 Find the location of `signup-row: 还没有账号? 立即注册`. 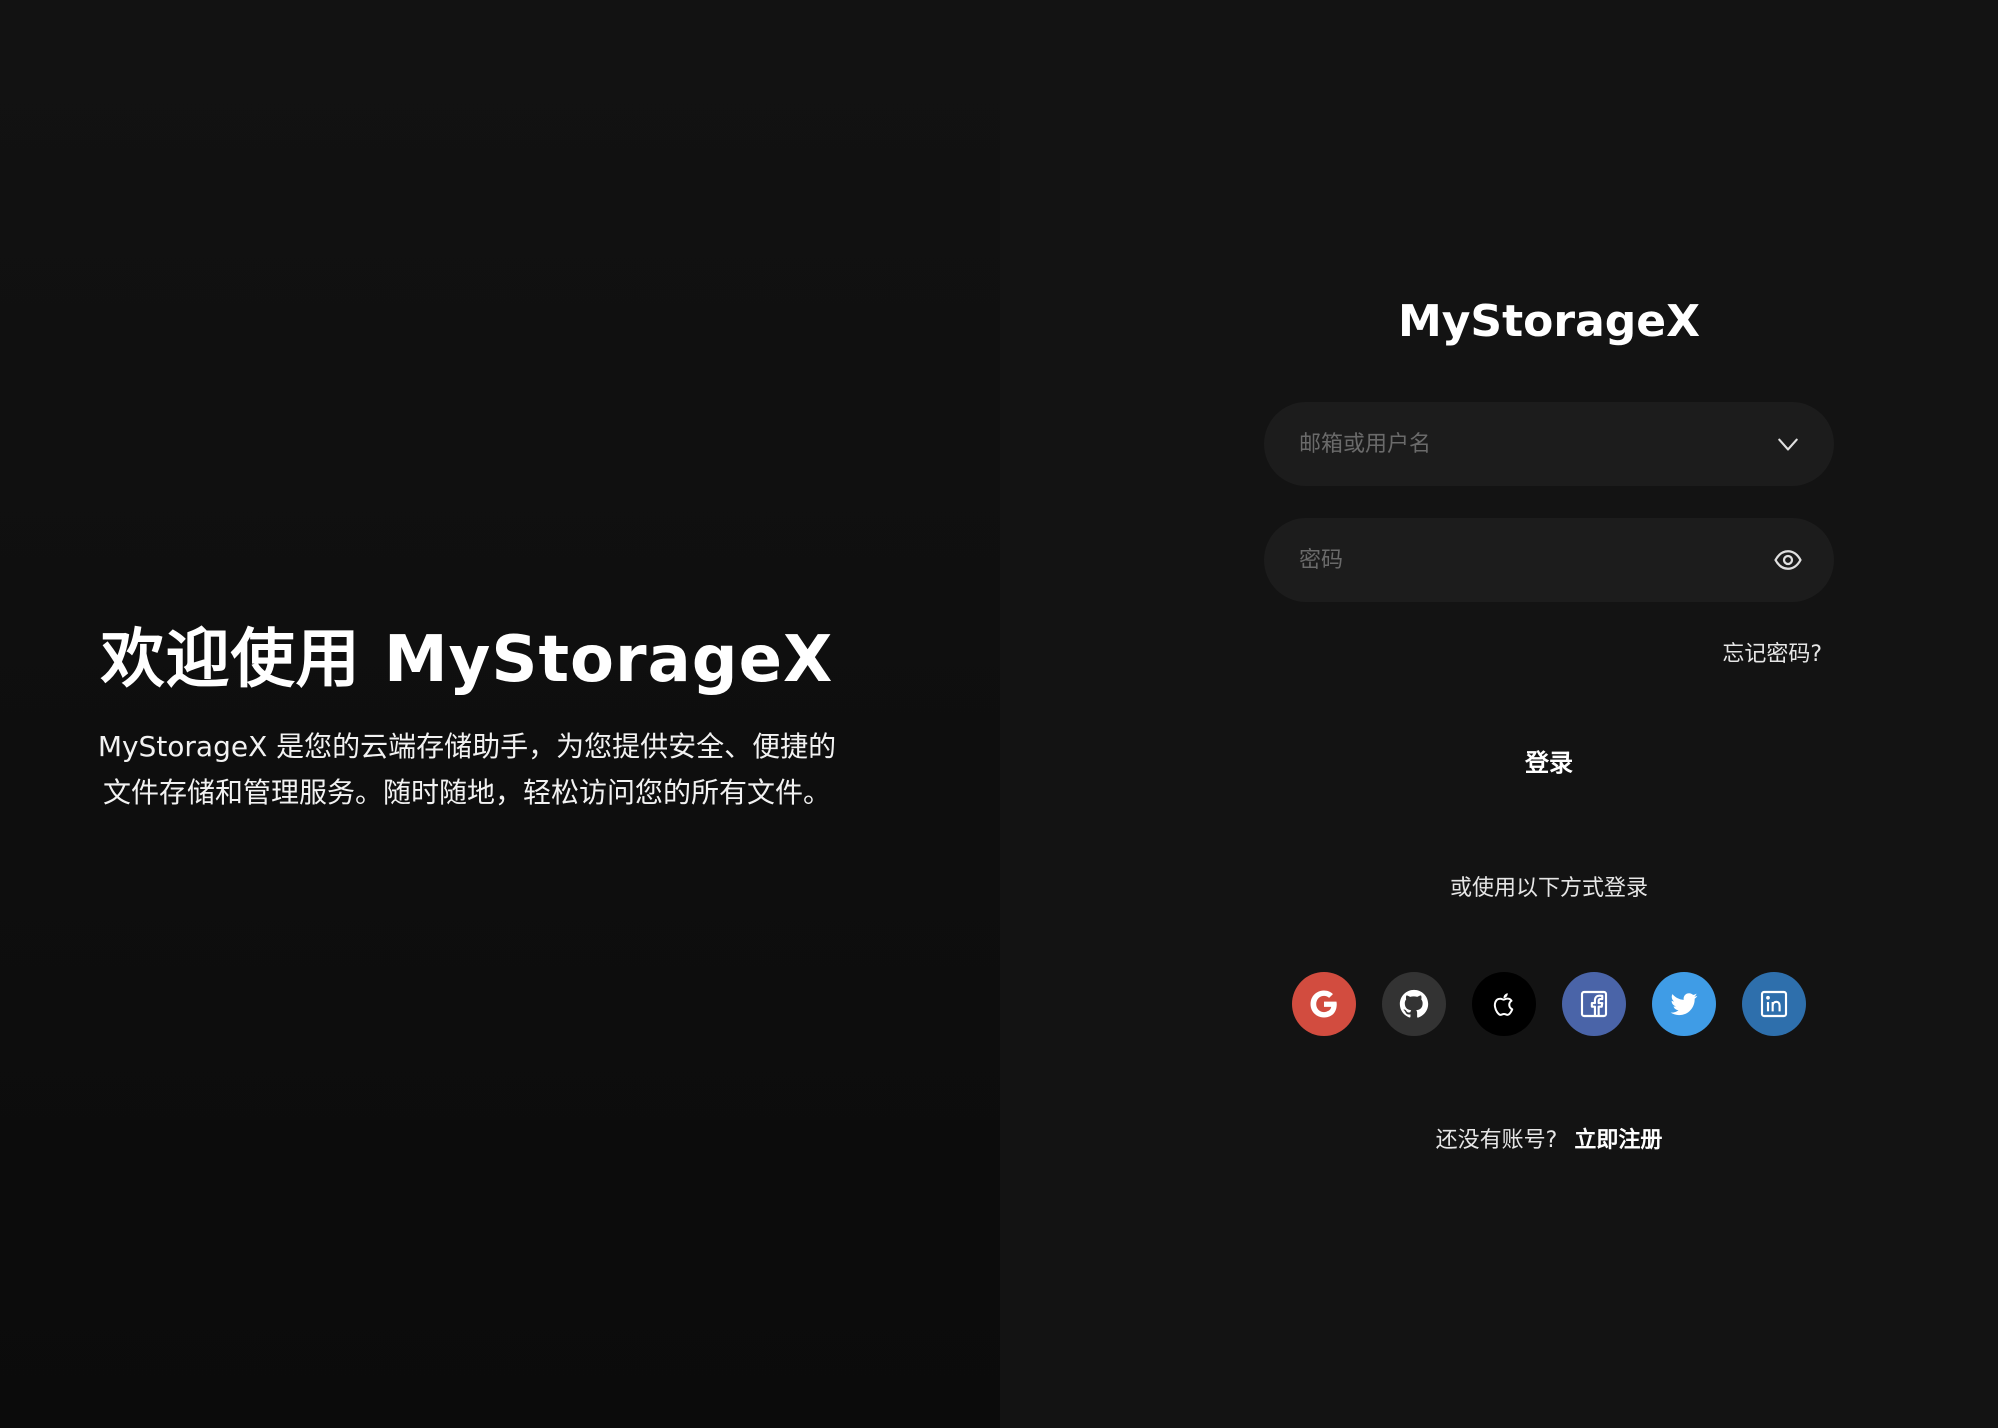

signup-row: 还没有账号? 立即注册 is located at coordinates (1549, 1138).